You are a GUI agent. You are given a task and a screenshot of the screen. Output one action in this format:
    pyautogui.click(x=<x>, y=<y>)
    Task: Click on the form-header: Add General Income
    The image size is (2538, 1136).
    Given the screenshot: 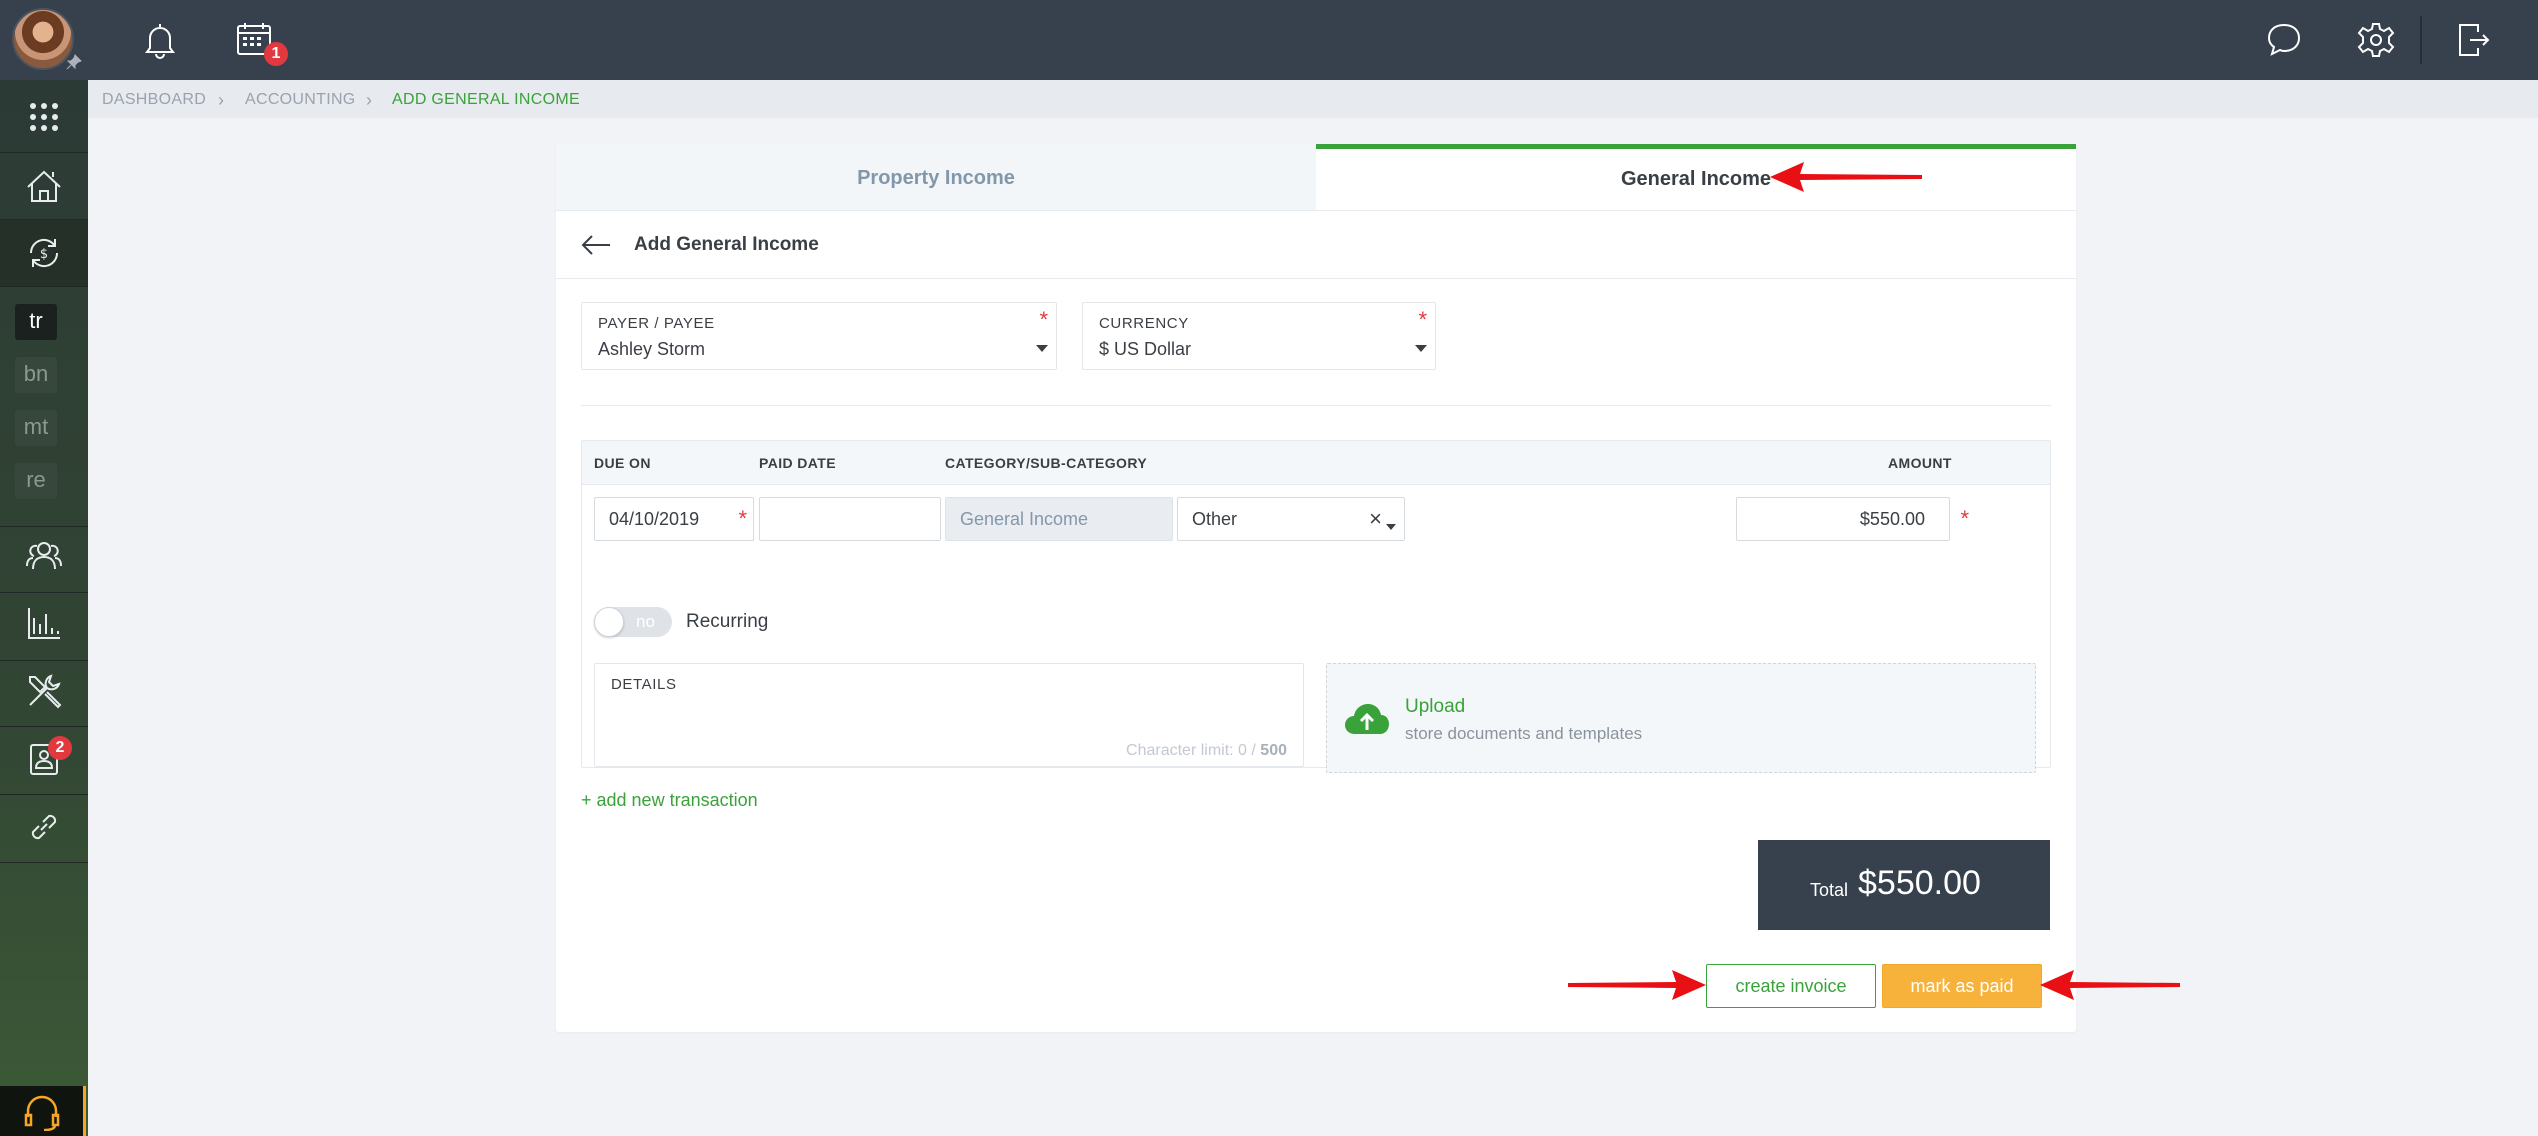 What is the action you would take?
    pyautogui.click(x=1316, y=245)
    